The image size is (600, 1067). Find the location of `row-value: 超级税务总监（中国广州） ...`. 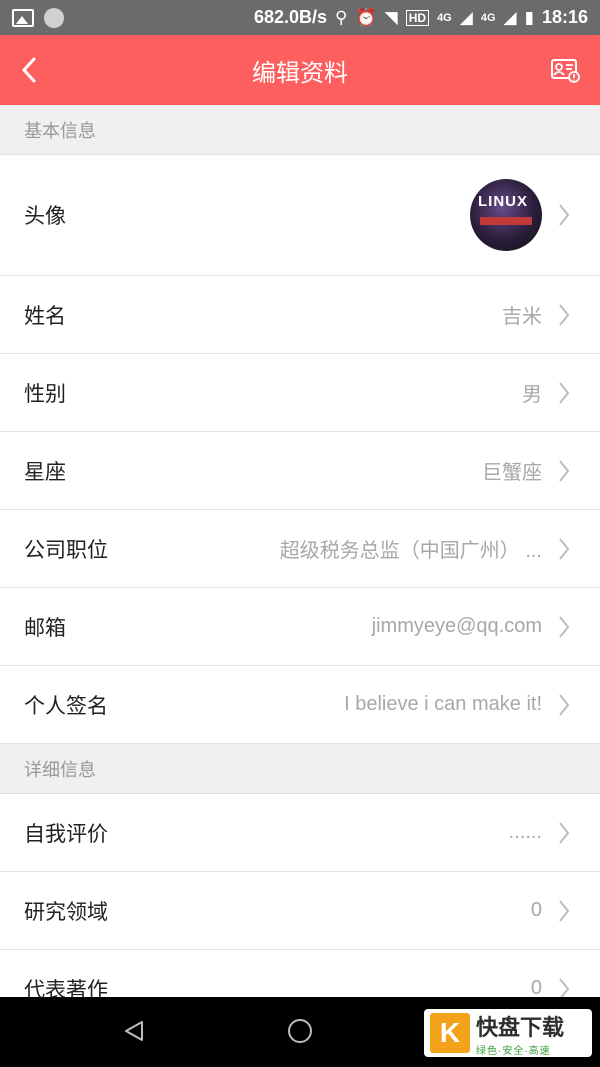

row-value: 超级税务总监（中国广州） ... is located at coordinates (410, 551).